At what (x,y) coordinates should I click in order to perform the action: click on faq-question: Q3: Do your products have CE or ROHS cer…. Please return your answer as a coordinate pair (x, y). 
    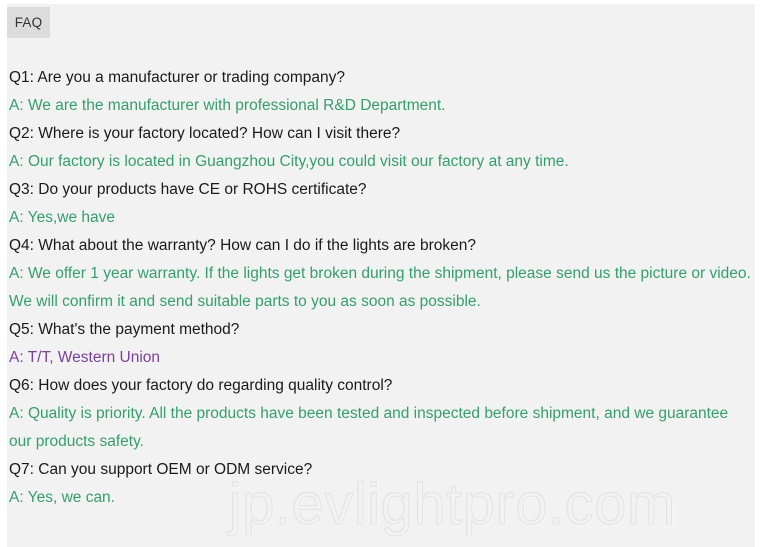
    Looking at the image, I should click on (188, 189).